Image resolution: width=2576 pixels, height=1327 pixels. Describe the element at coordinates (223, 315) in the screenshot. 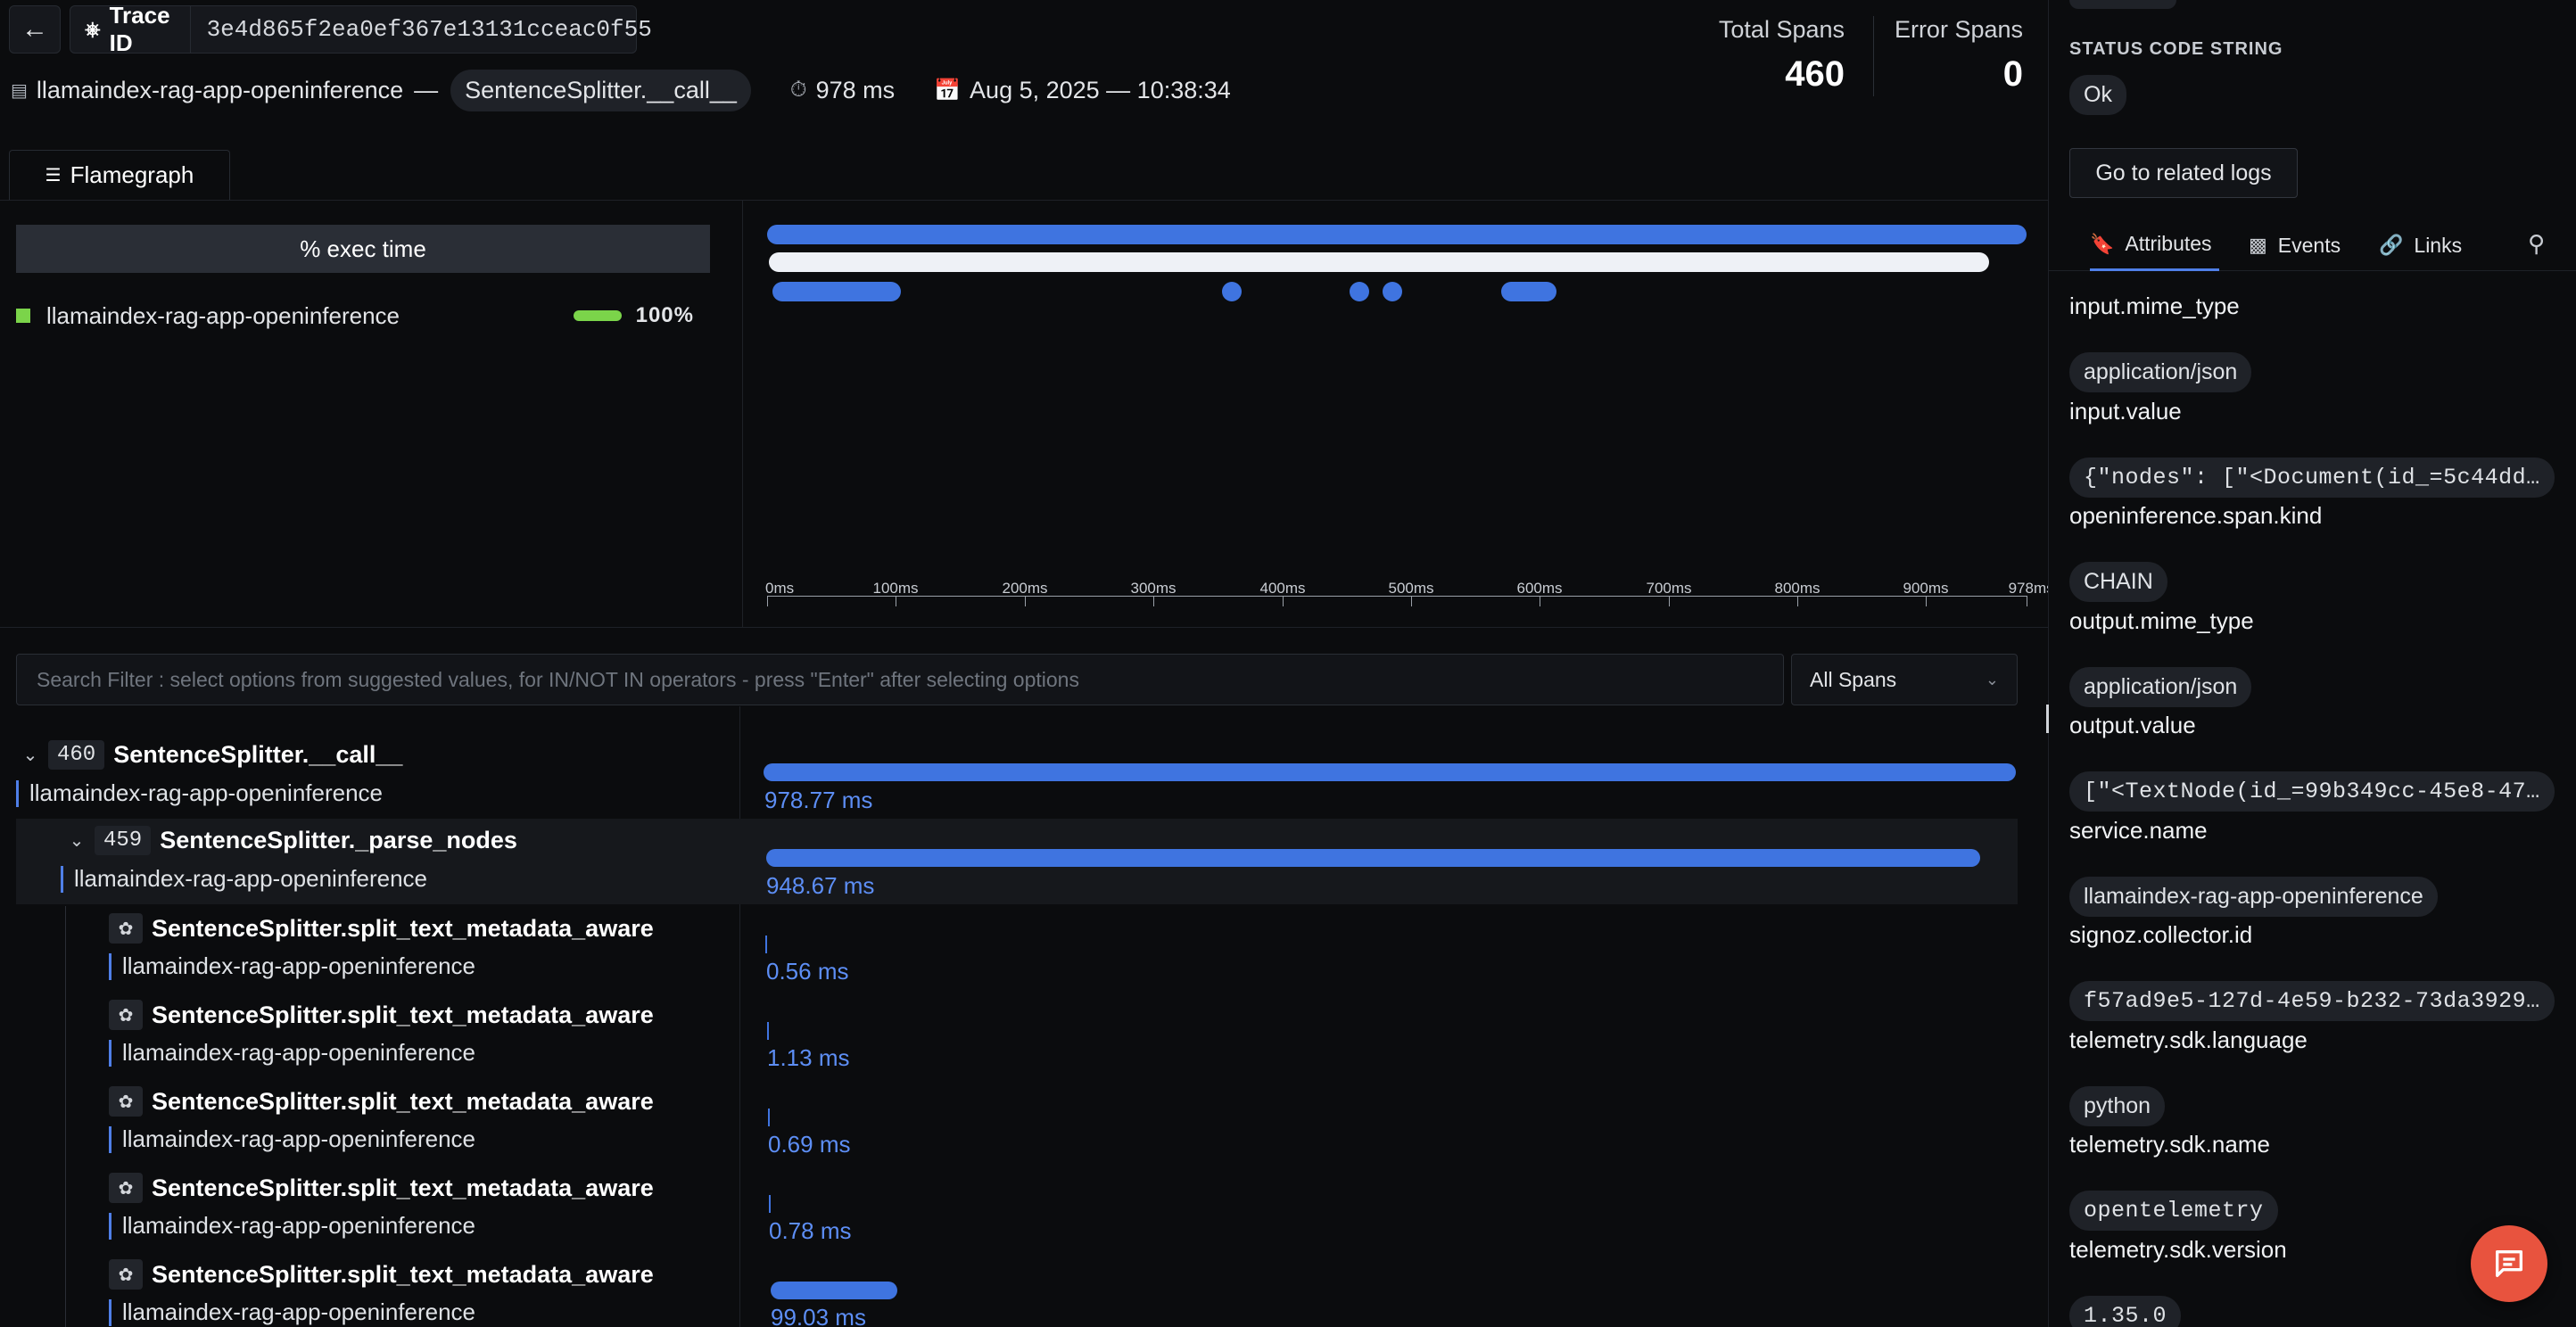

I see `legend-service-name: llamaindex-rag-app-openinference` at that location.